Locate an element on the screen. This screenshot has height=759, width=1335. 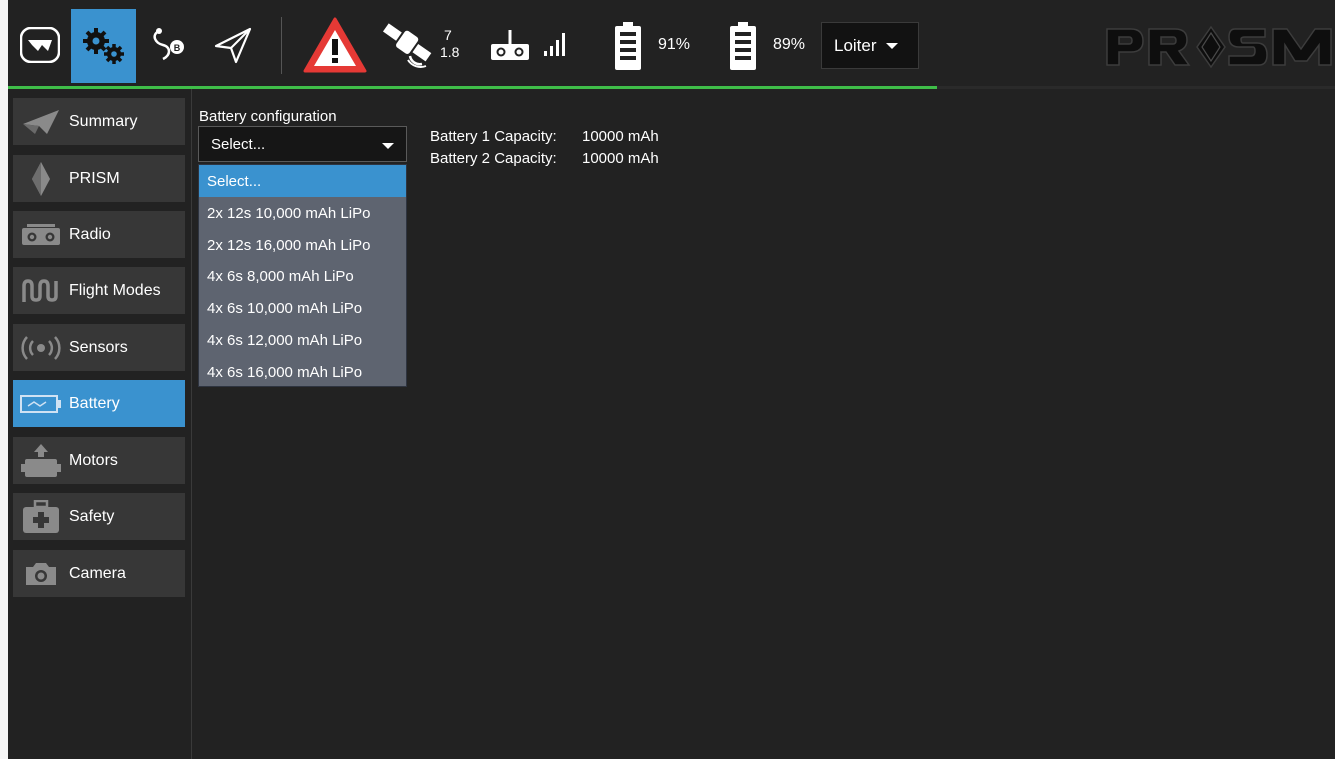
sensors-icon is located at coordinates (41, 347).